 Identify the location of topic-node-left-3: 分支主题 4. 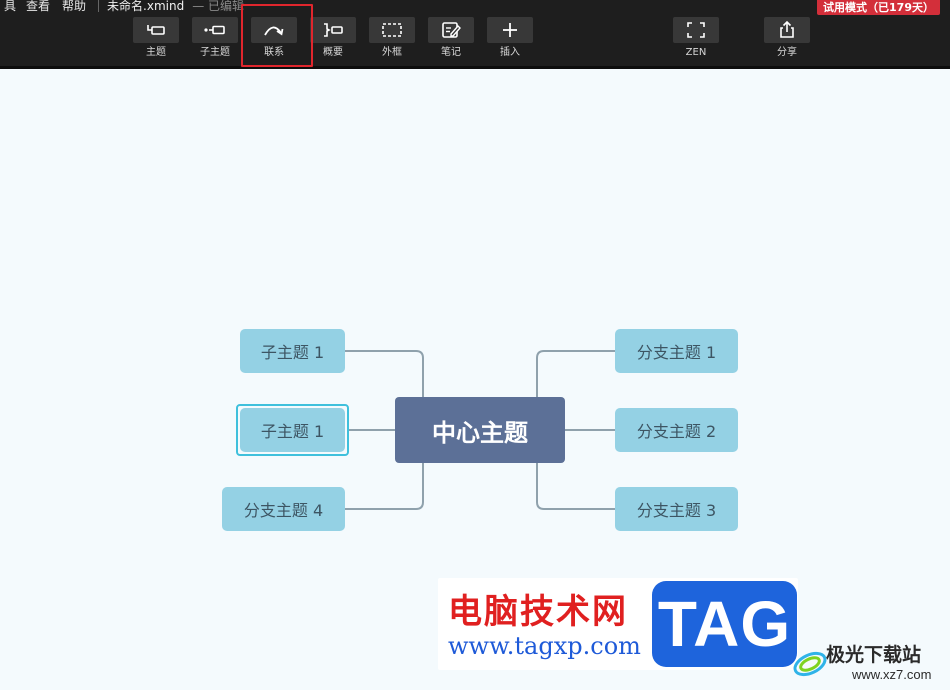
(283, 509).